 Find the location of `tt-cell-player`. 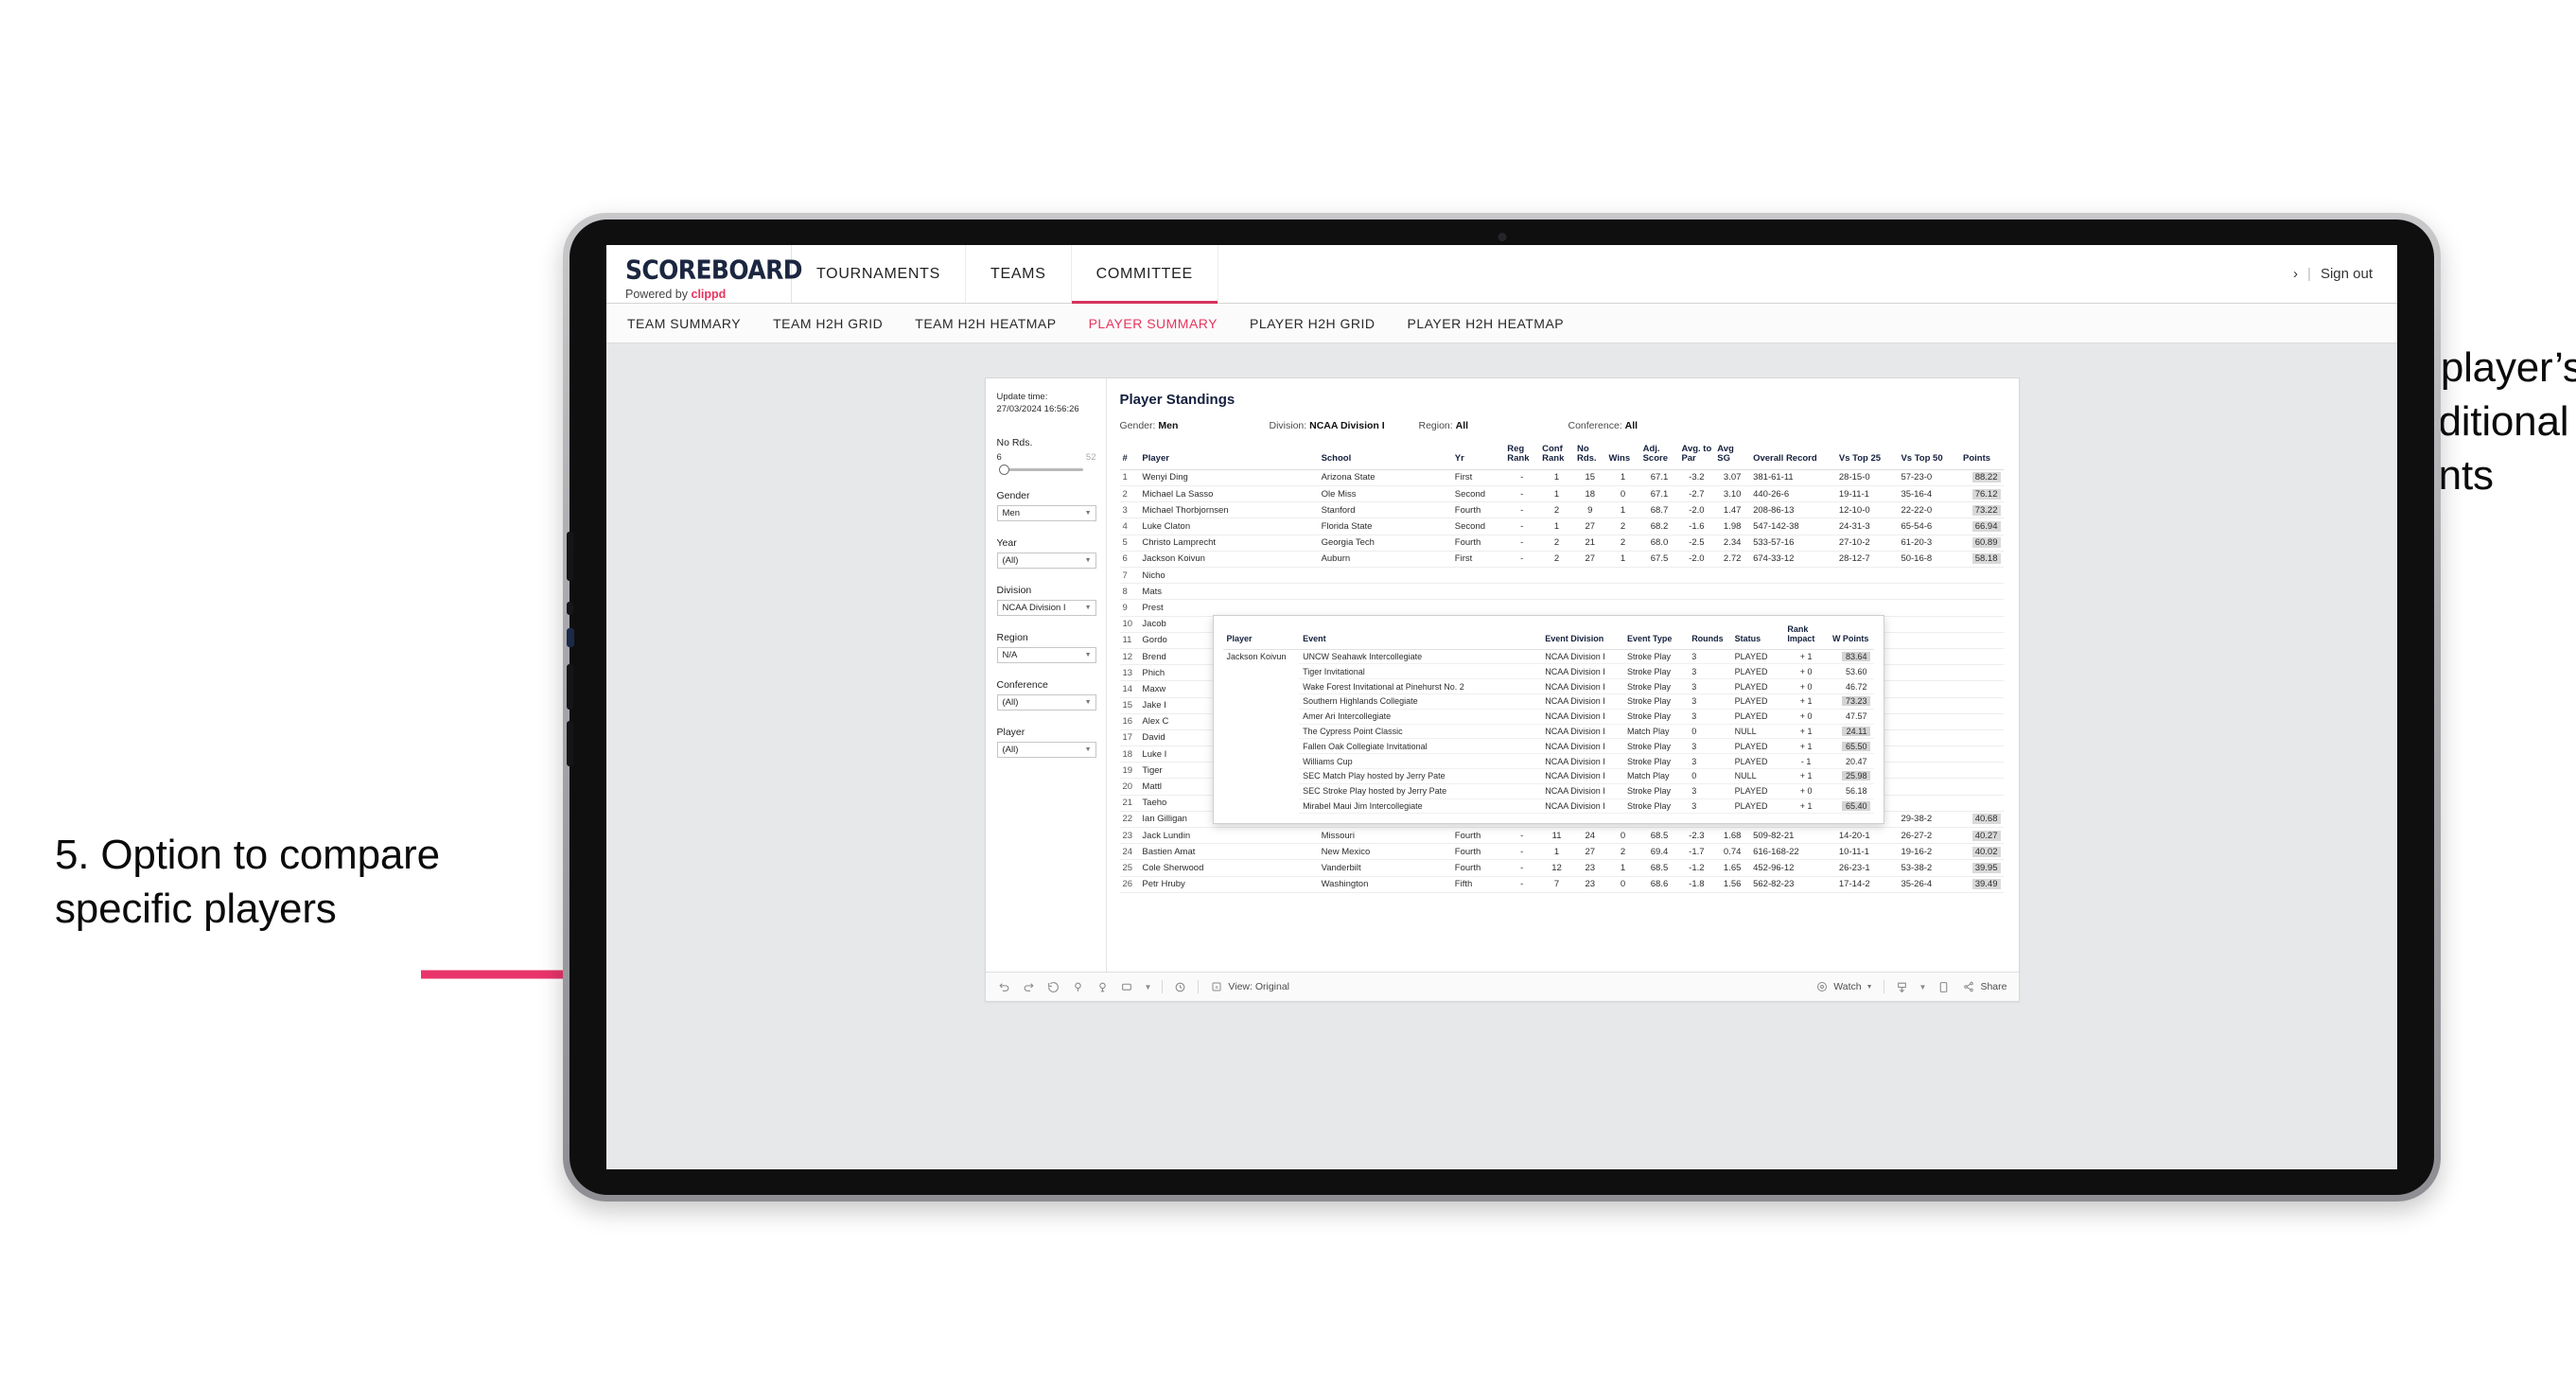

tt-cell-player is located at coordinates (1261, 775).